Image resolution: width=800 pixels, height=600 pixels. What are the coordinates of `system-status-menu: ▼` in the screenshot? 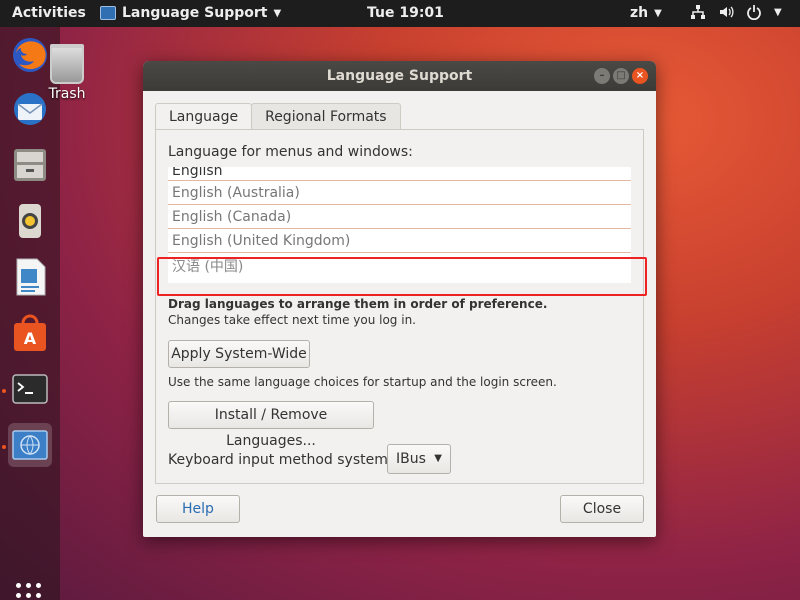 It's located at (736, 12).